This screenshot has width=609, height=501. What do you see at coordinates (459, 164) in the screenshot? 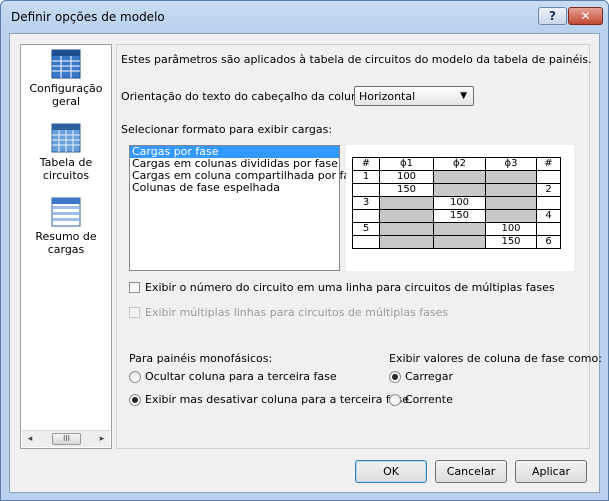
I see `preview-header: ϕ2` at bounding box center [459, 164].